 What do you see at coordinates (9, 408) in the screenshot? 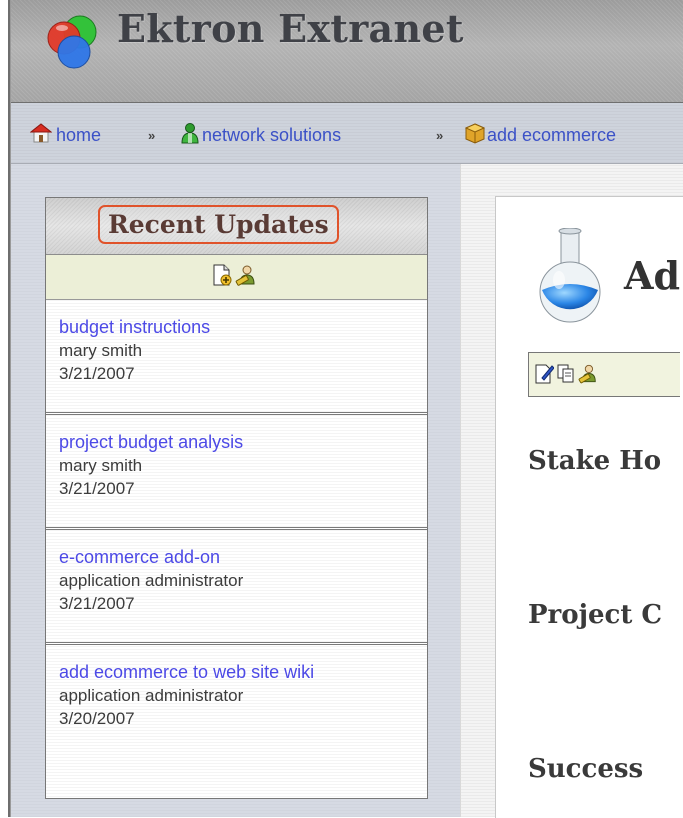
I see `page-left-border-line` at bounding box center [9, 408].